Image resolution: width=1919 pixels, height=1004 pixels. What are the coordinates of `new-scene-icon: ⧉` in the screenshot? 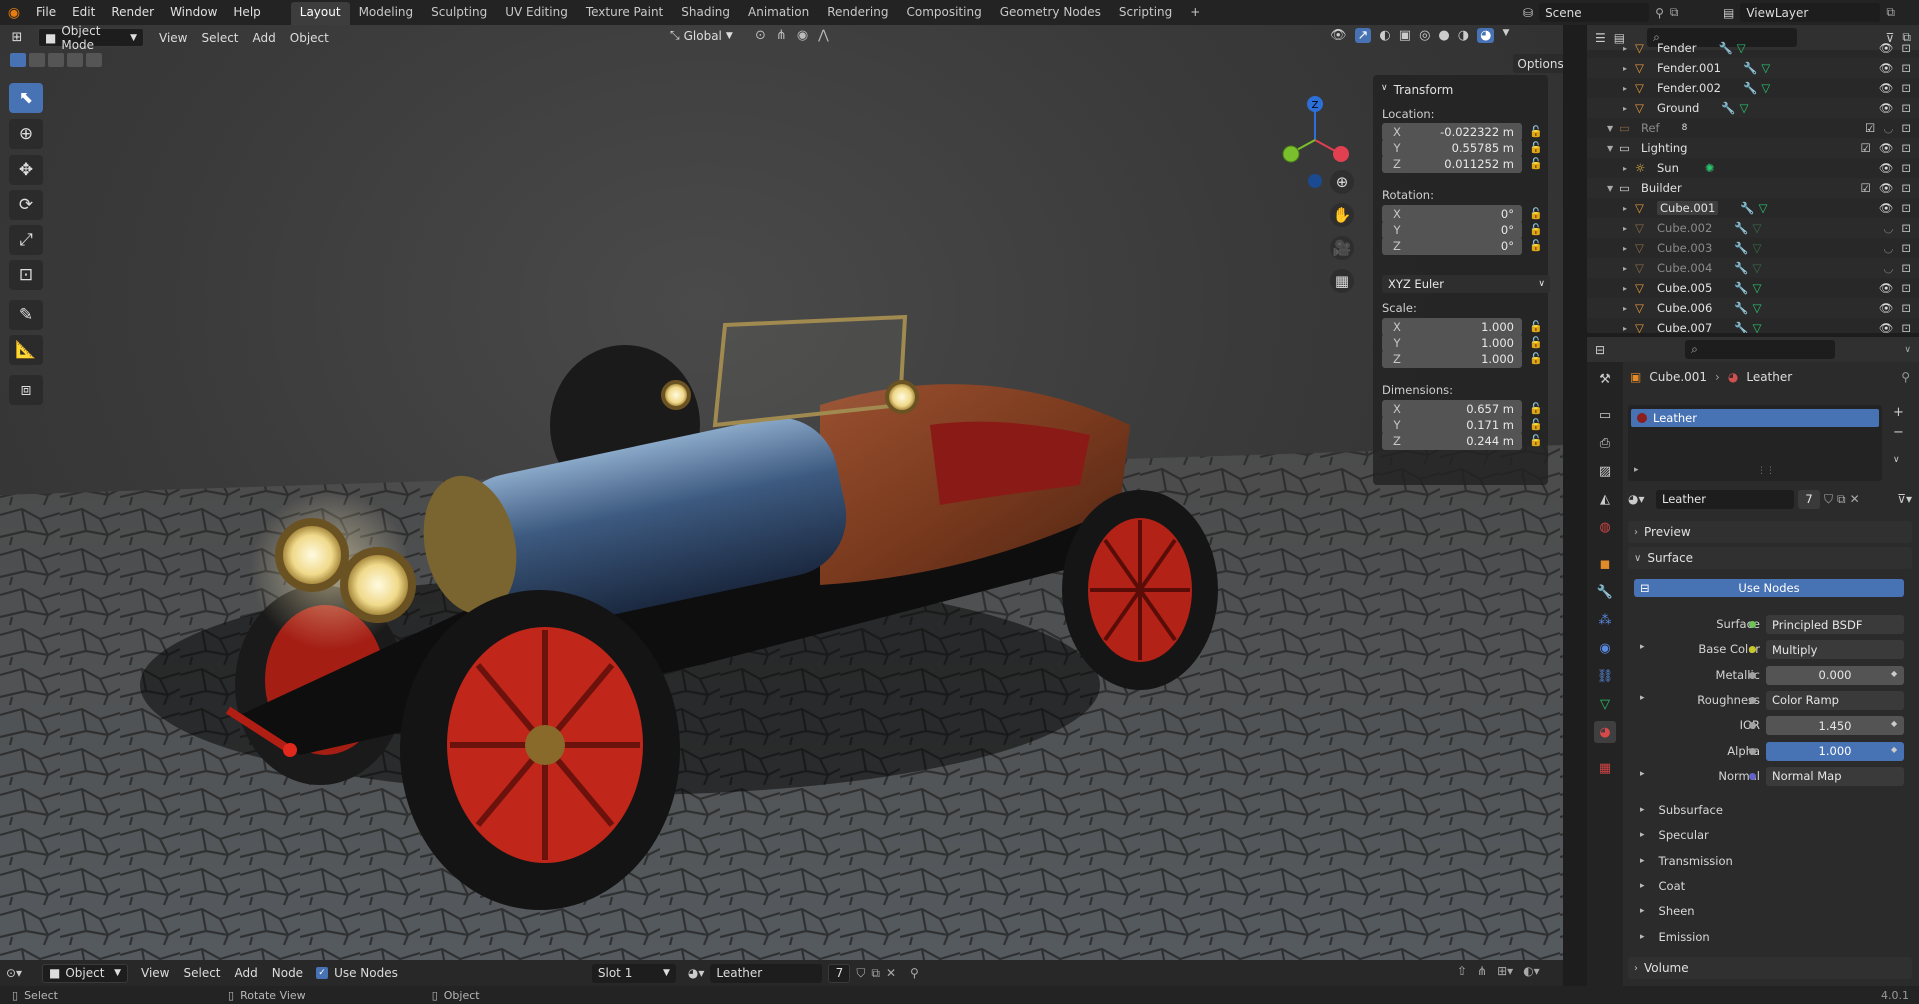 It's located at (1674, 12).